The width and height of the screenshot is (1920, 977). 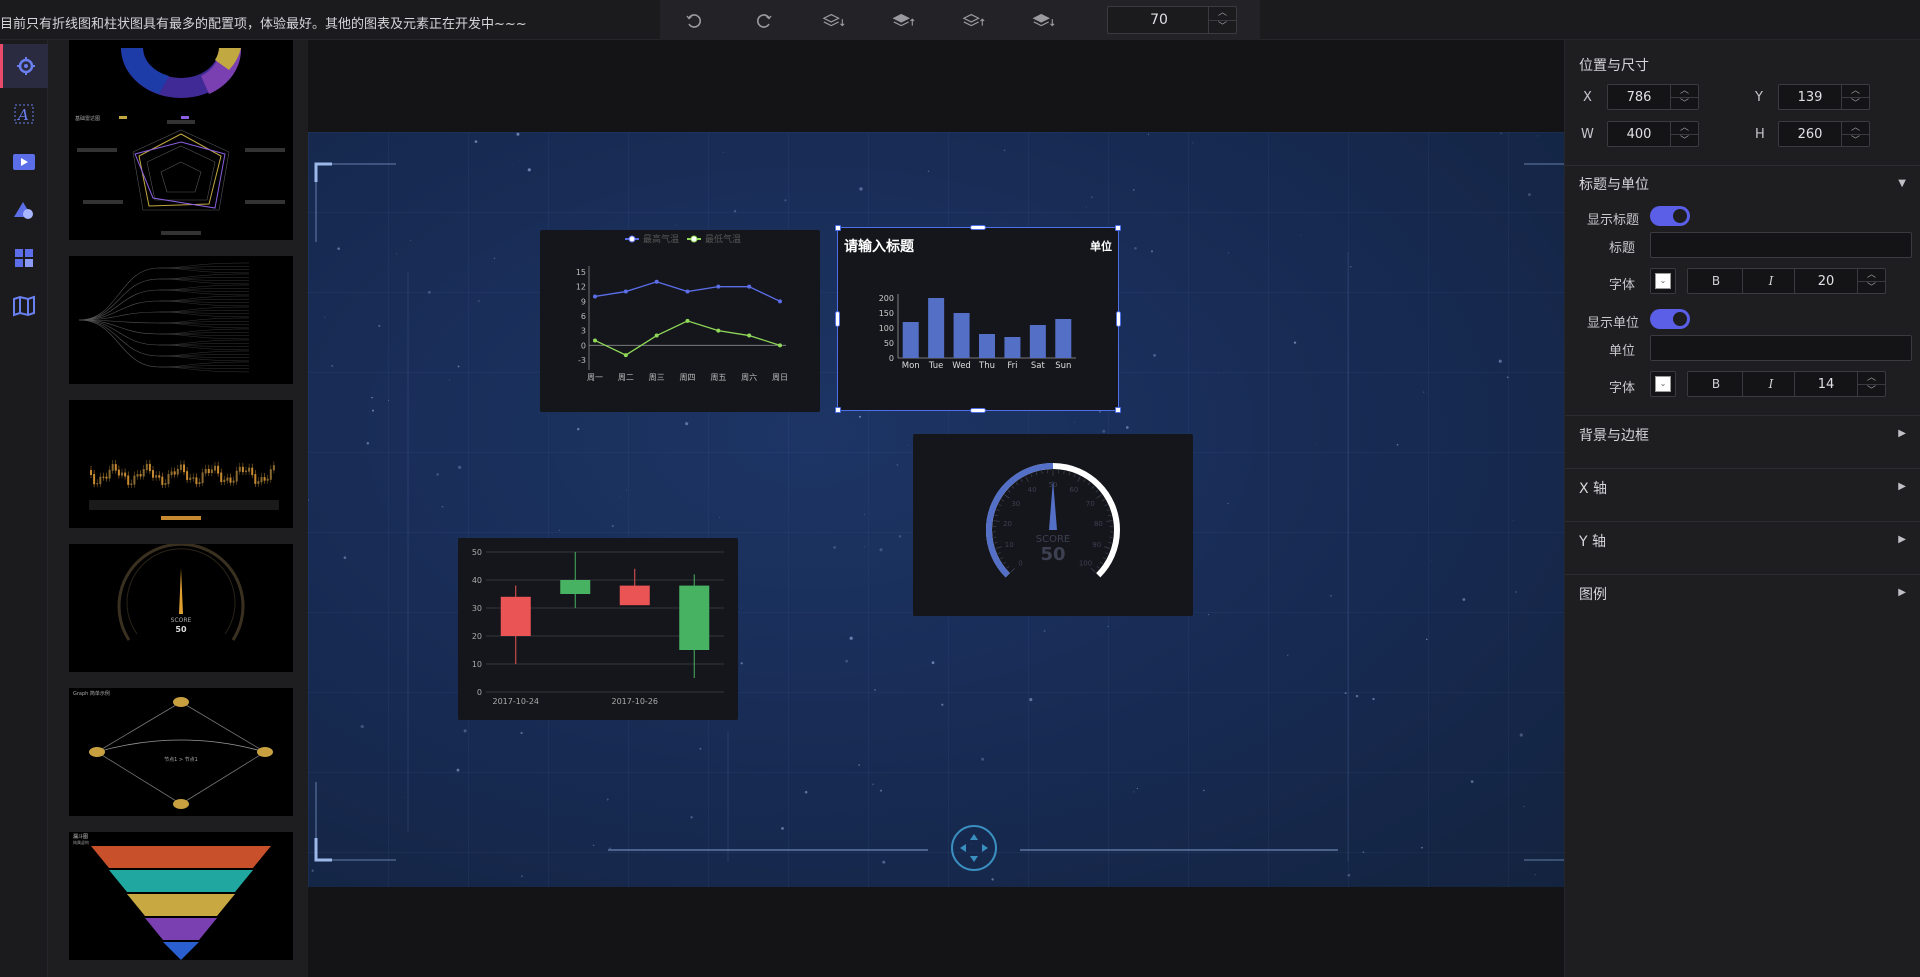 I want to click on zoom-decrease-icon: ﹀, so click(x=1222, y=26).